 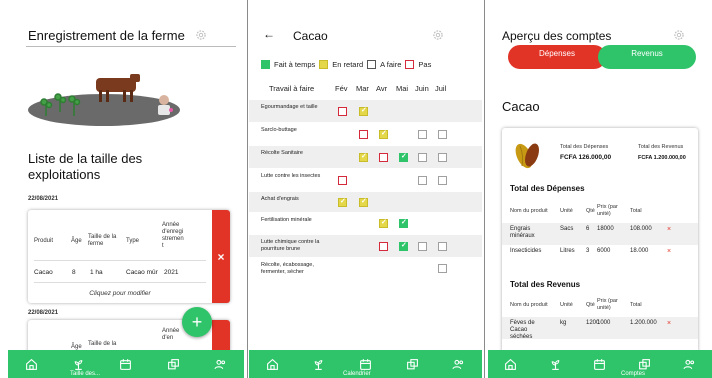 I want to click on crop-title: Cacao, so click(x=521, y=106).